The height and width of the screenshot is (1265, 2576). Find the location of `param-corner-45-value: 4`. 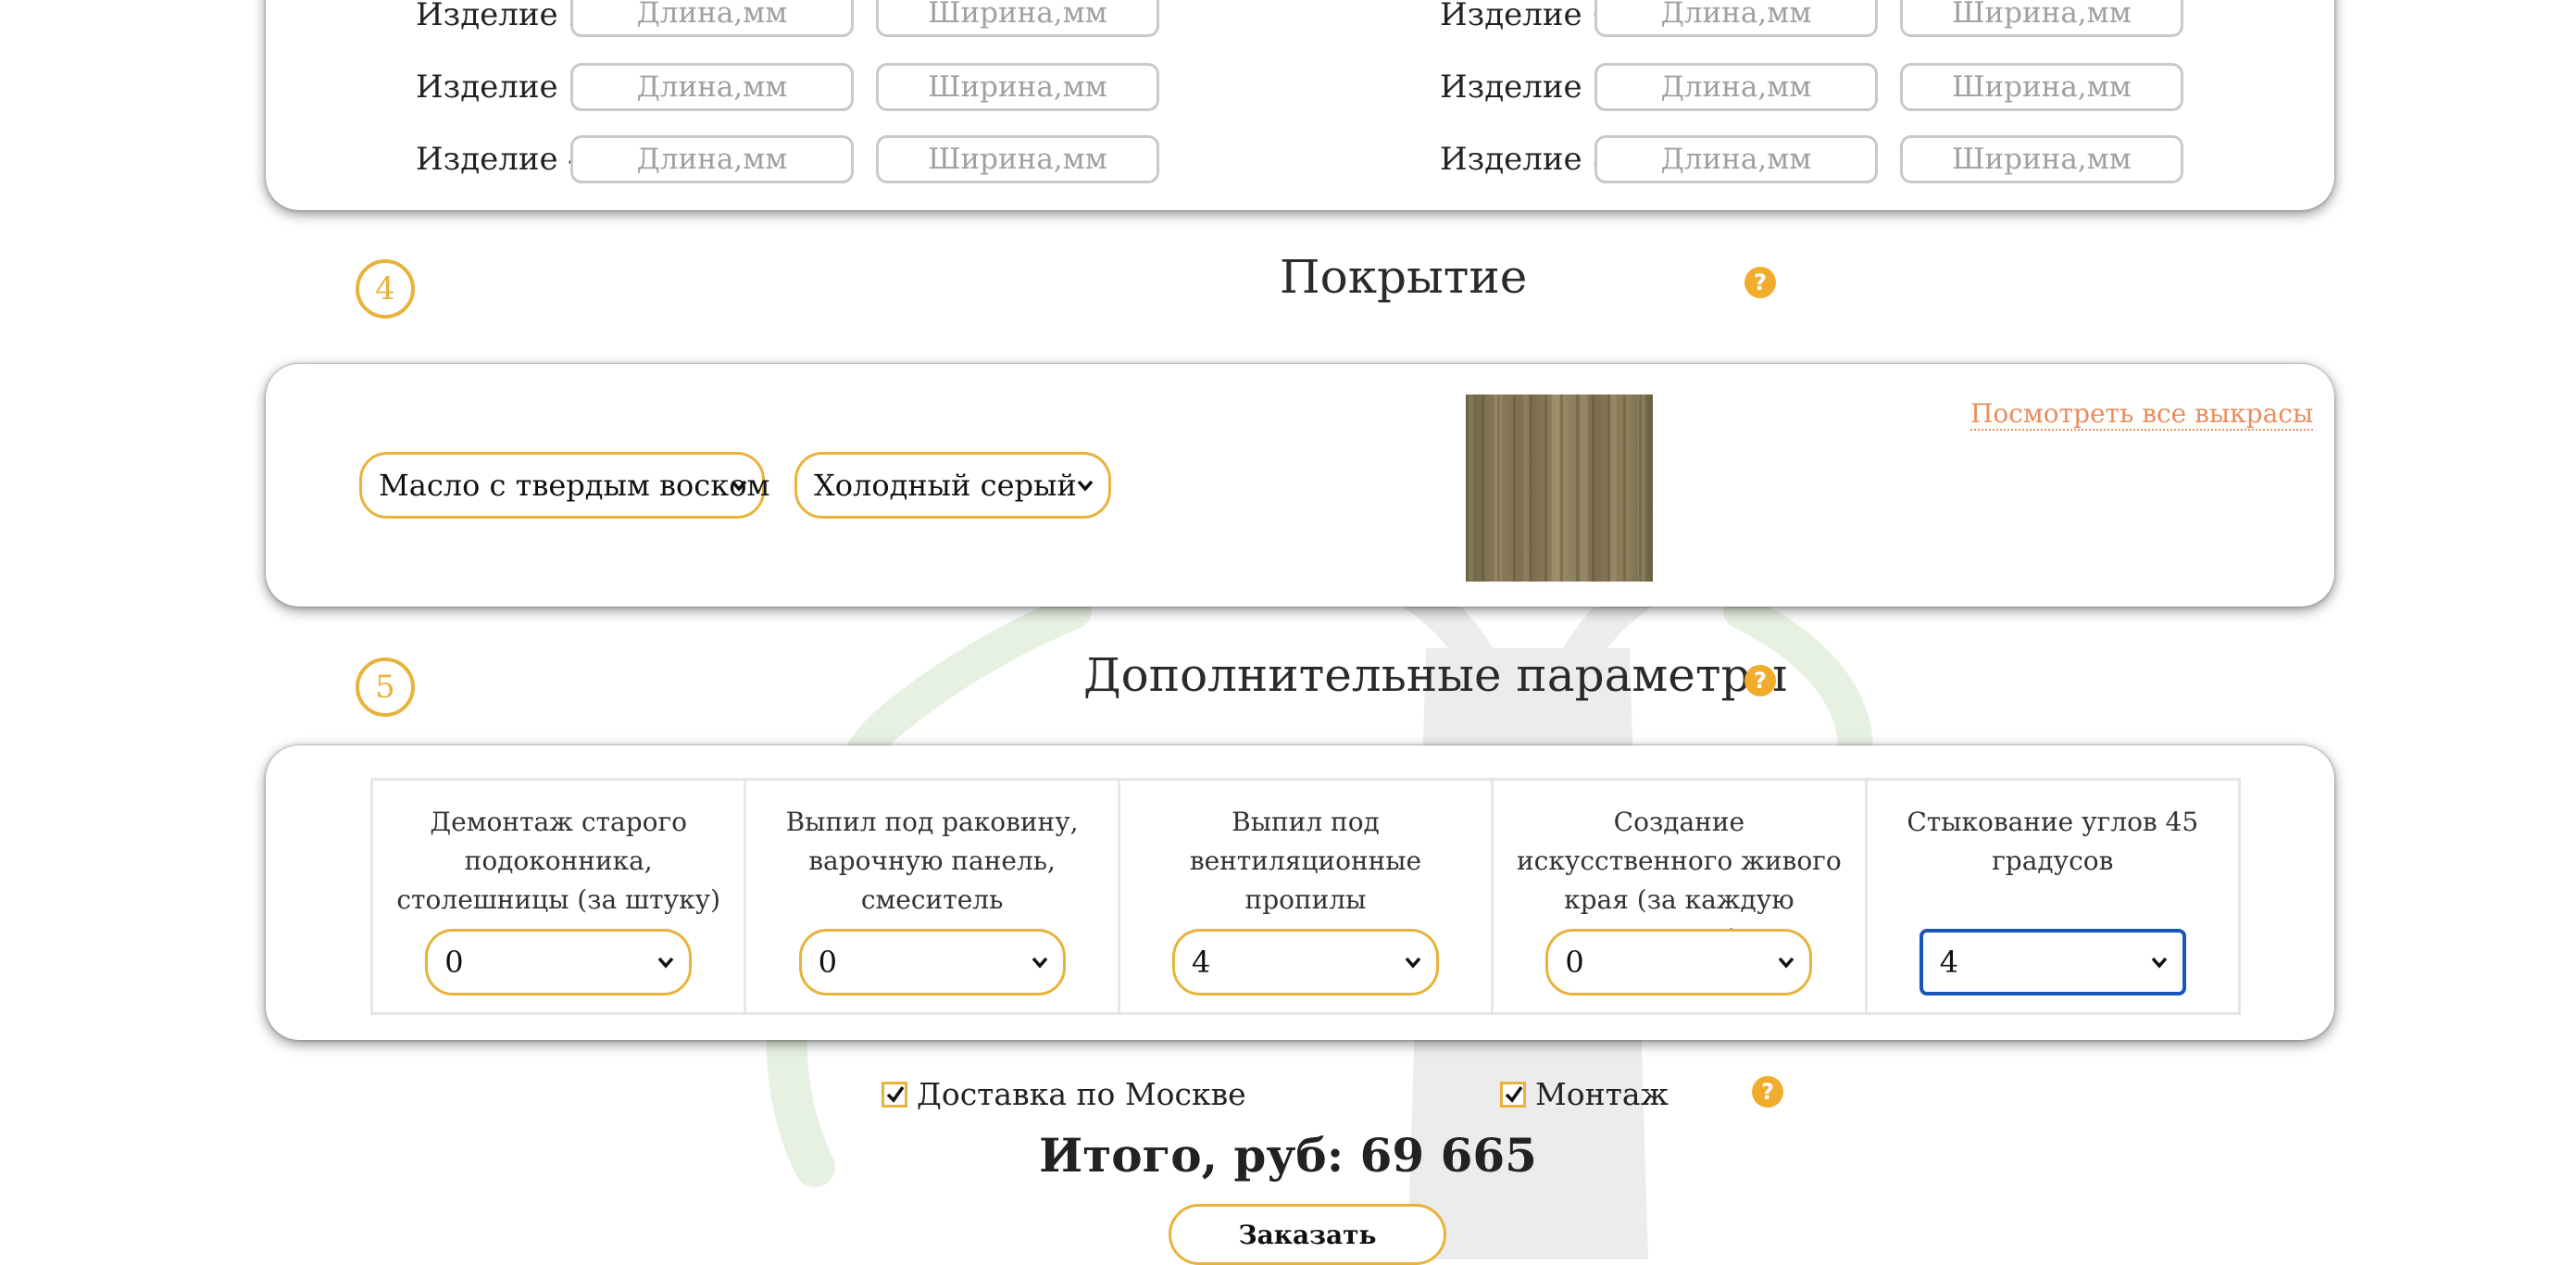

param-corner-45-value: 4 is located at coordinates (1949, 962).